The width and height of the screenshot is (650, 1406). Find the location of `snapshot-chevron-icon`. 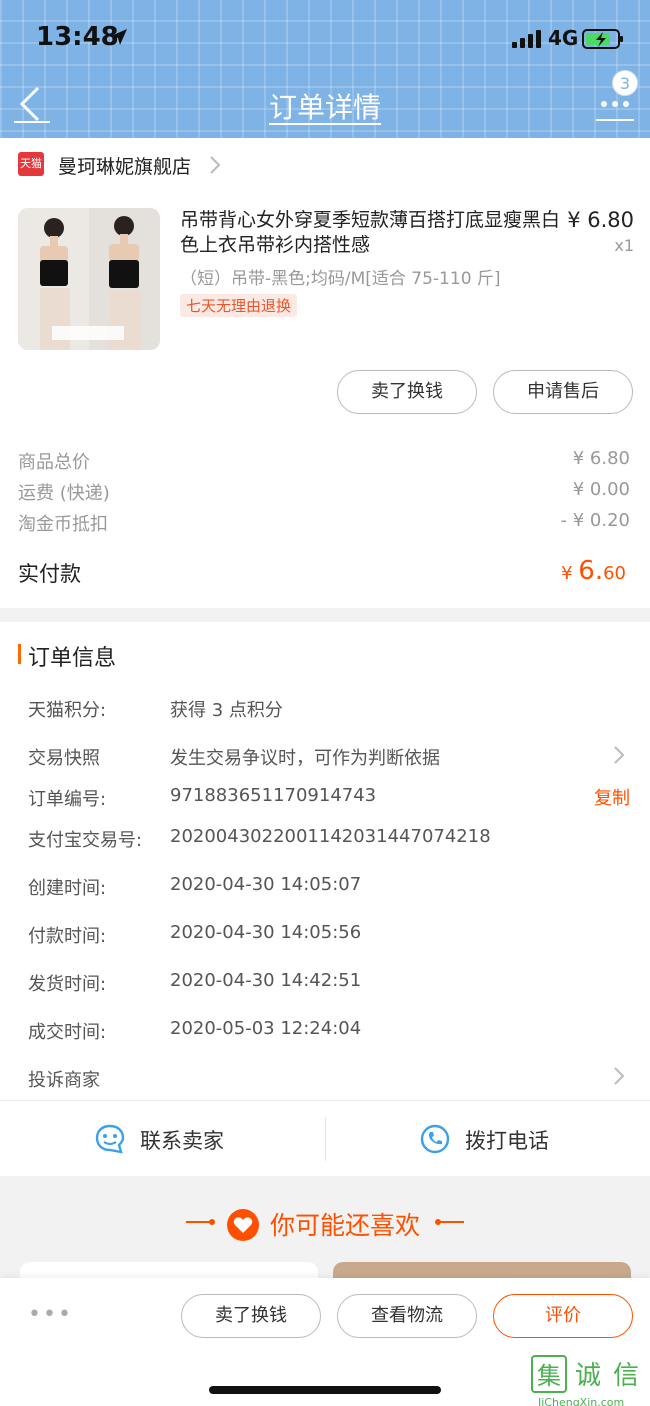

snapshot-chevron-icon is located at coordinates (619, 755).